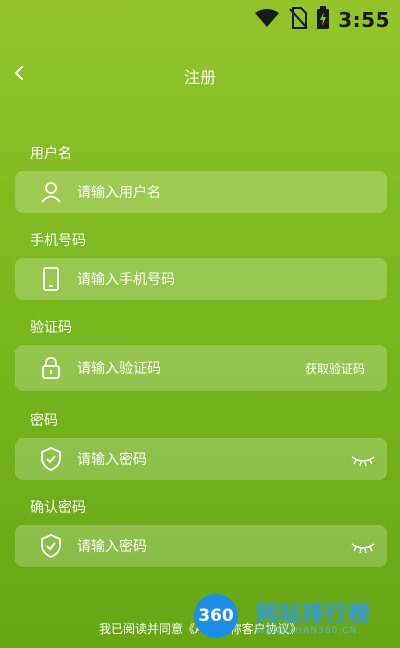 Image resolution: width=400 pixels, height=648 pixels. I want to click on confirm-password-label: 确认密码, so click(58, 508).